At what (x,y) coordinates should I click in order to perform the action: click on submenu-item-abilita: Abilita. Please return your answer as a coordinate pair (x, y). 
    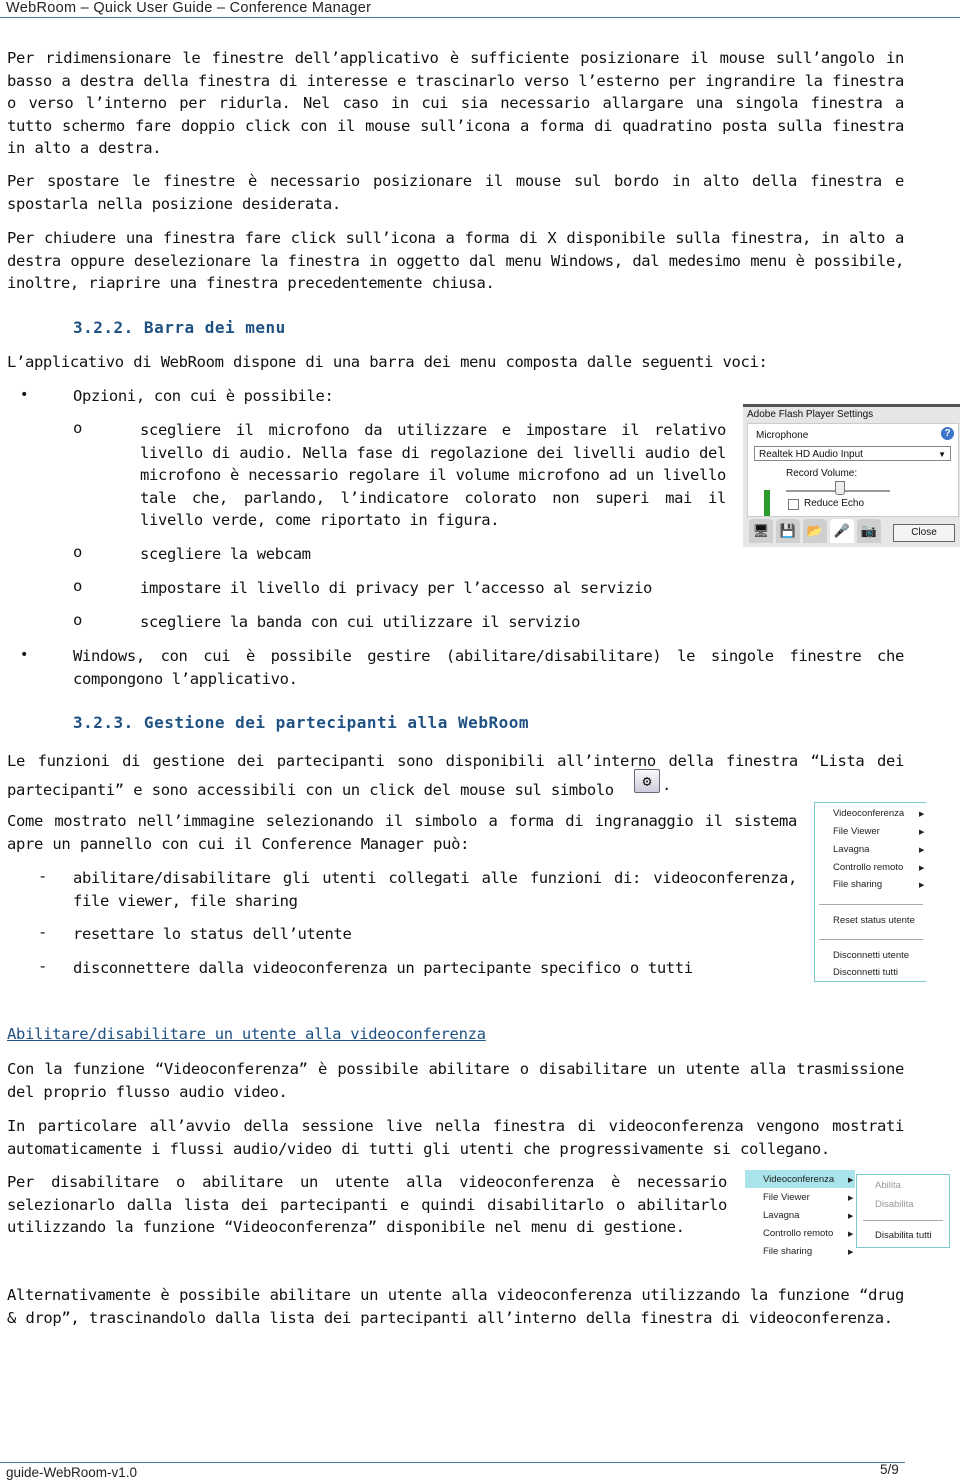
    Looking at the image, I should click on (888, 1185).